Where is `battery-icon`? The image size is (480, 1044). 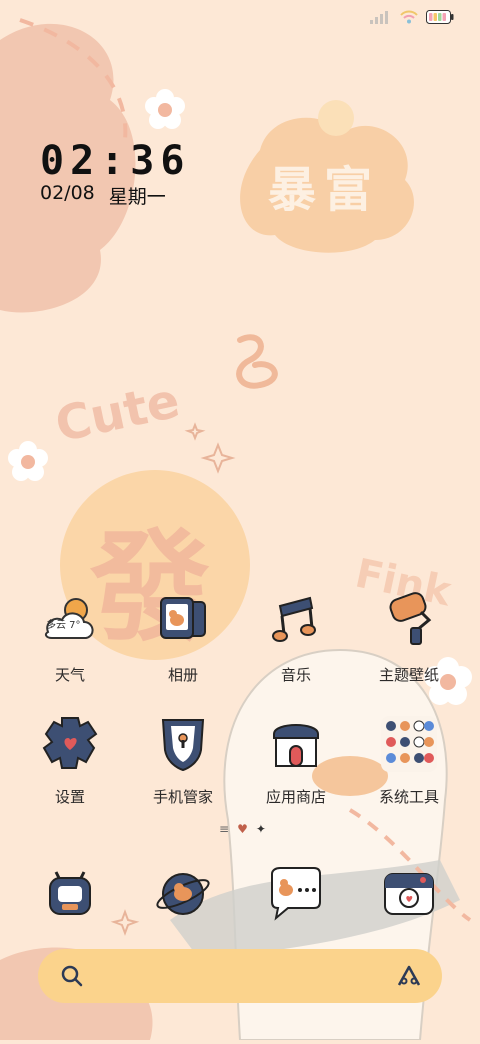 battery-icon is located at coordinates (440, 17).